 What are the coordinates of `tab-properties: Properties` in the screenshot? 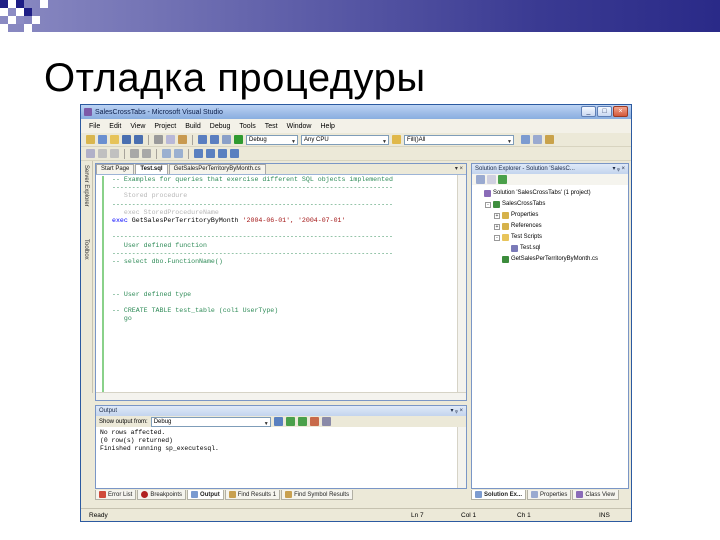 It's located at (549, 495).